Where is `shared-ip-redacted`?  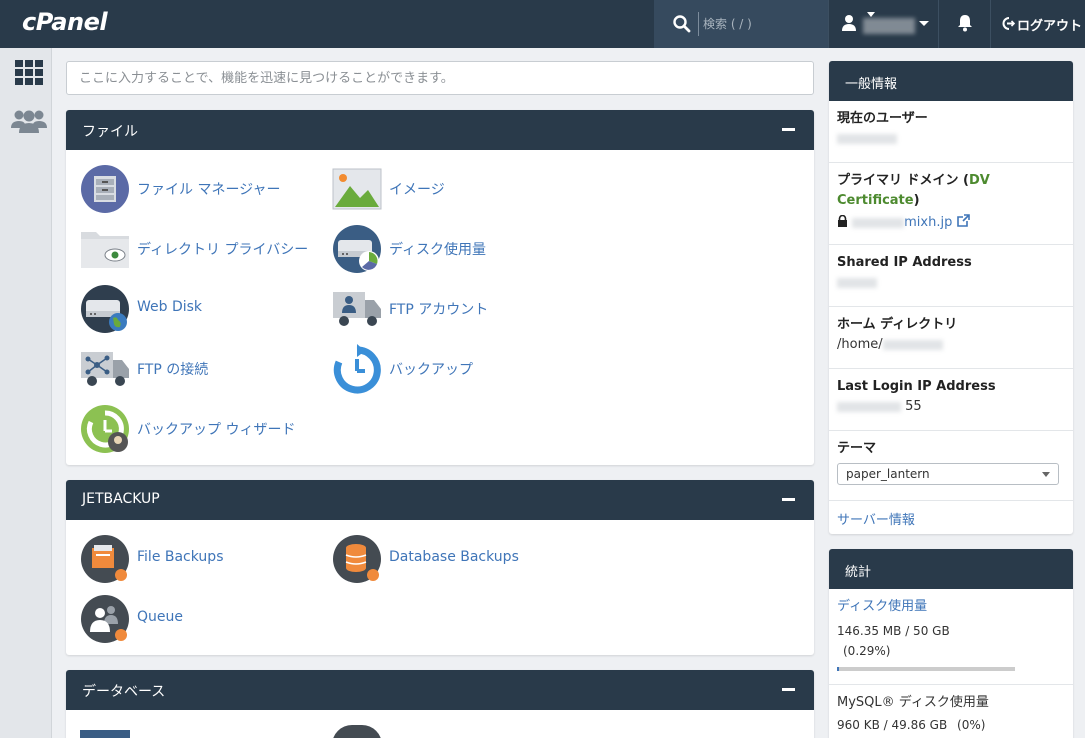
shared-ip-redacted is located at coordinates (857, 282).